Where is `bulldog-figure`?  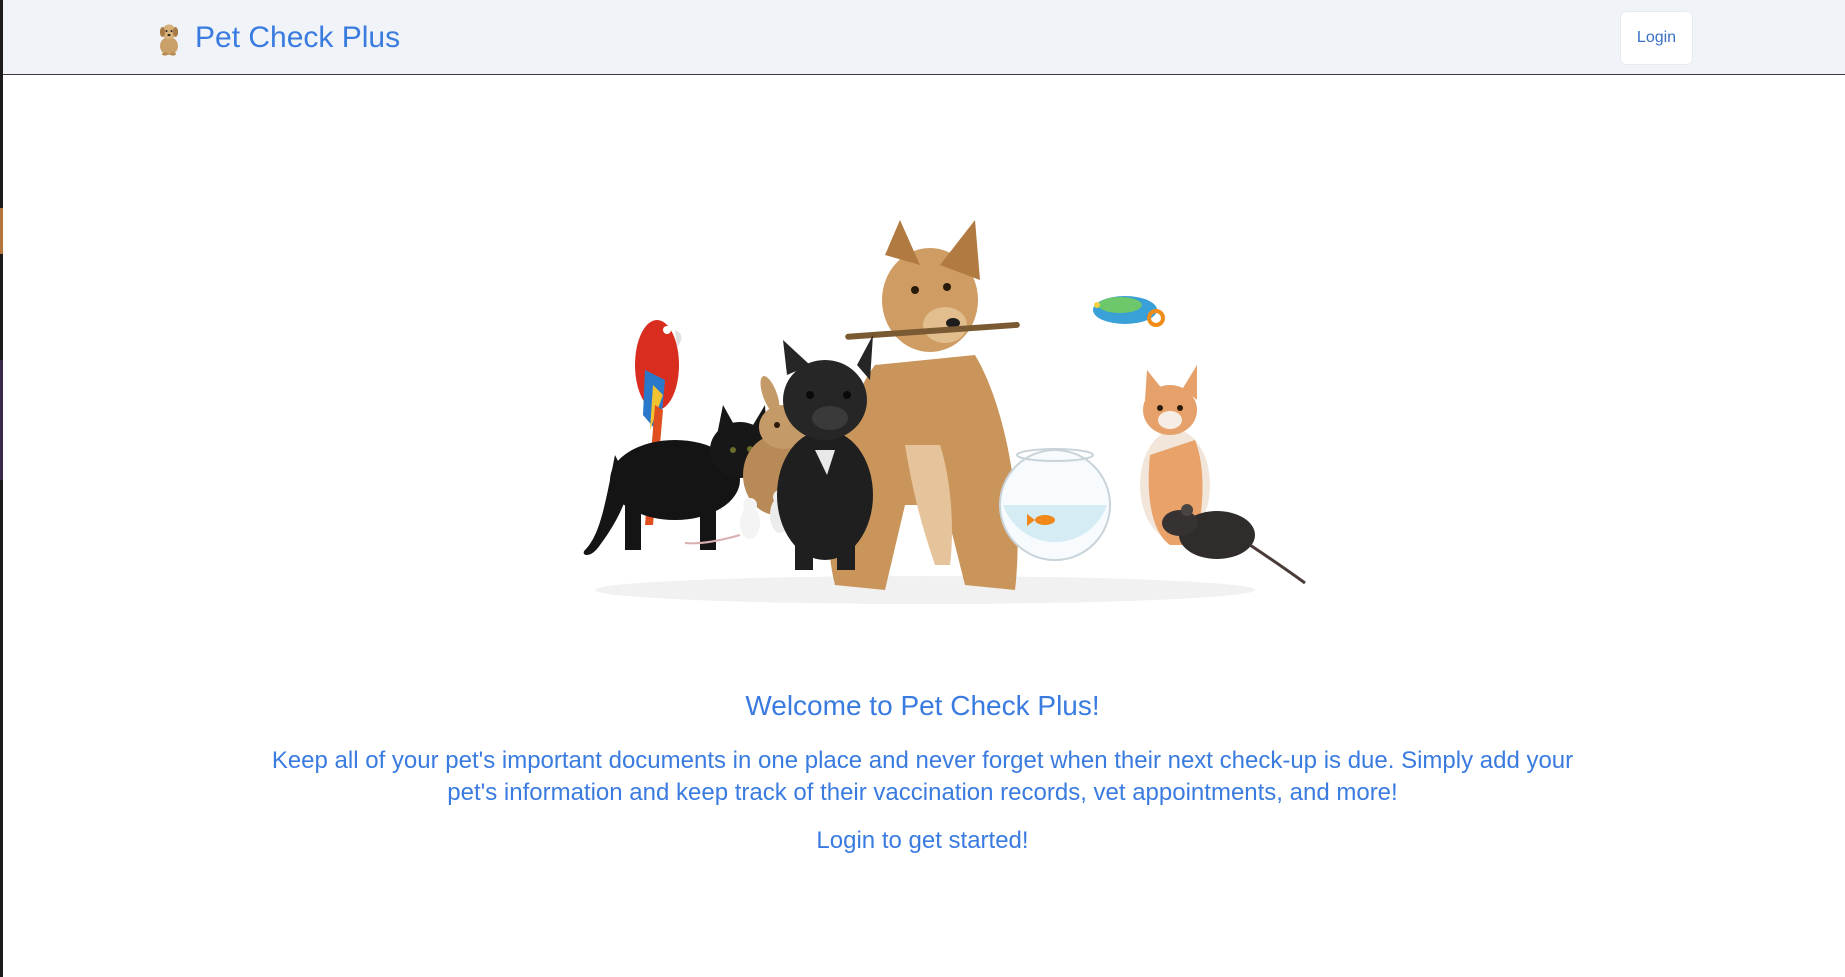
bulldog-figure is located at coordinates (825, 452).